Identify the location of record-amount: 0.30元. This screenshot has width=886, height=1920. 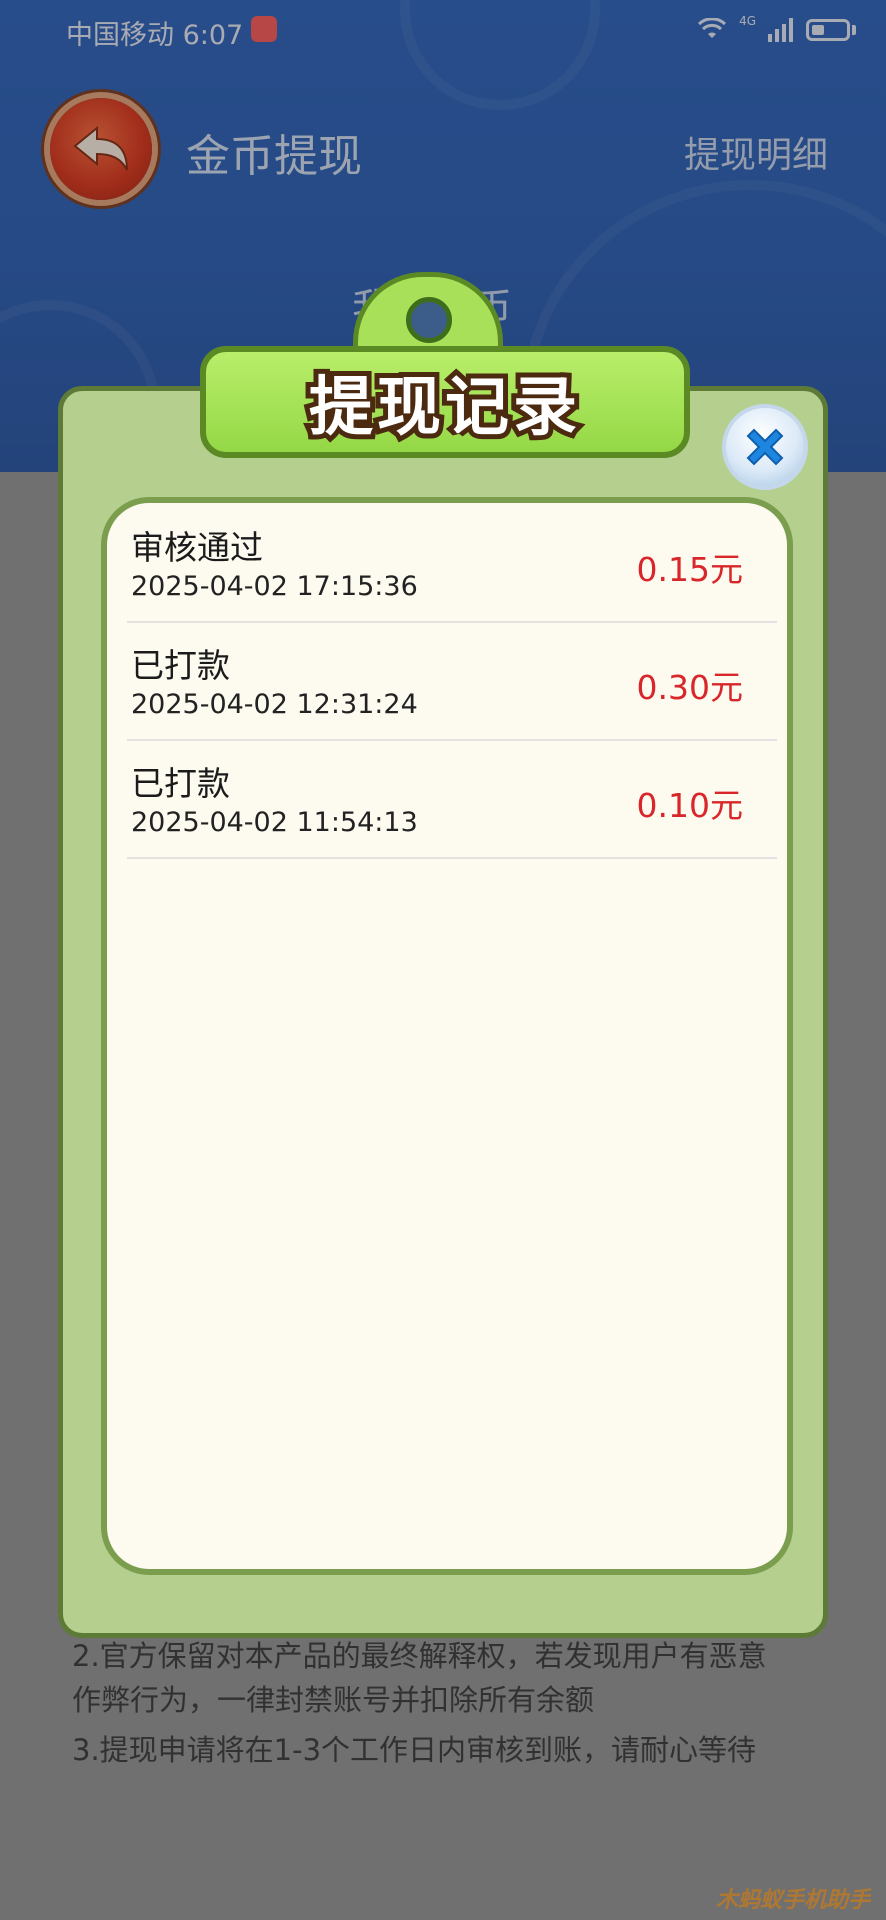
(689, 687).